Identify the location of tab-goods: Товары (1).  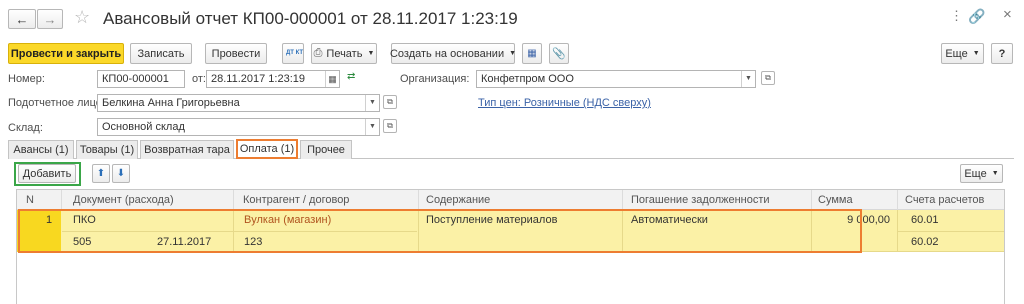
(107, 149).